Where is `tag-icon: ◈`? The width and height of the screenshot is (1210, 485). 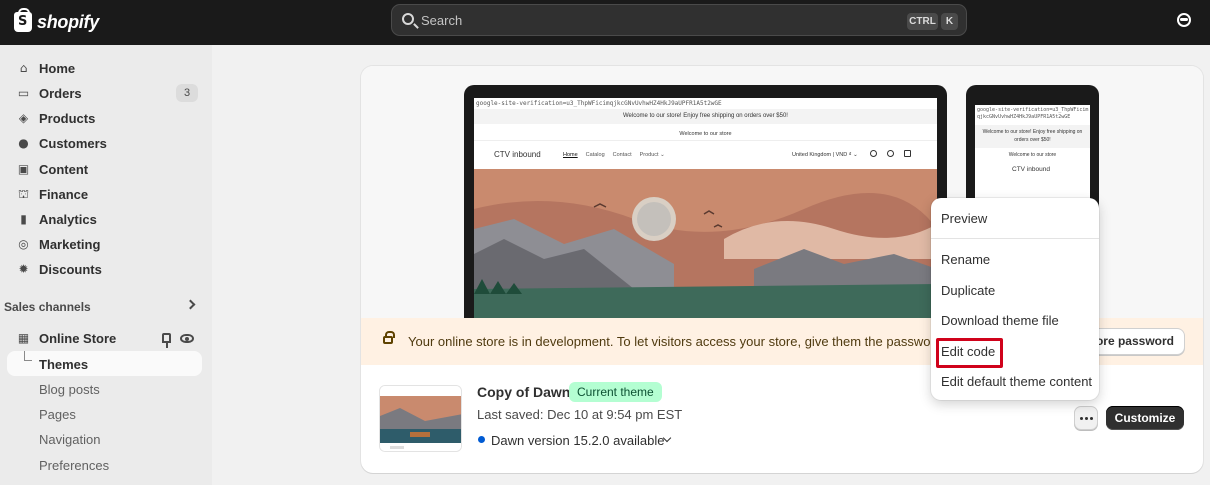 tag-icon: ◈ is located at coordinates (23, 118).